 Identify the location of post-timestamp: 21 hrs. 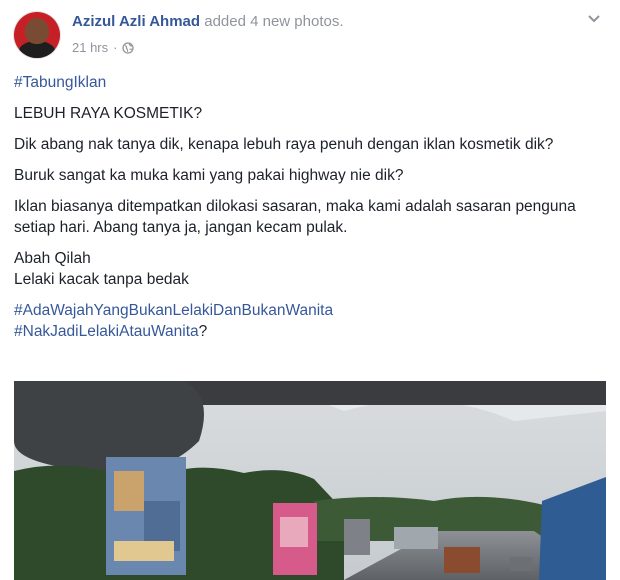
(90, 47).